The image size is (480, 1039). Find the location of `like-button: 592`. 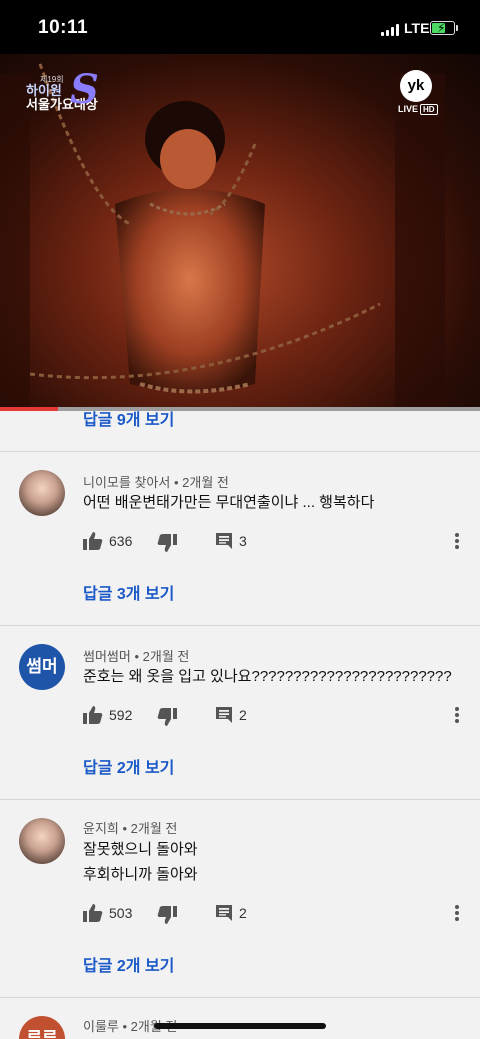

like-button: 592 is located at coordinates (107, 715).